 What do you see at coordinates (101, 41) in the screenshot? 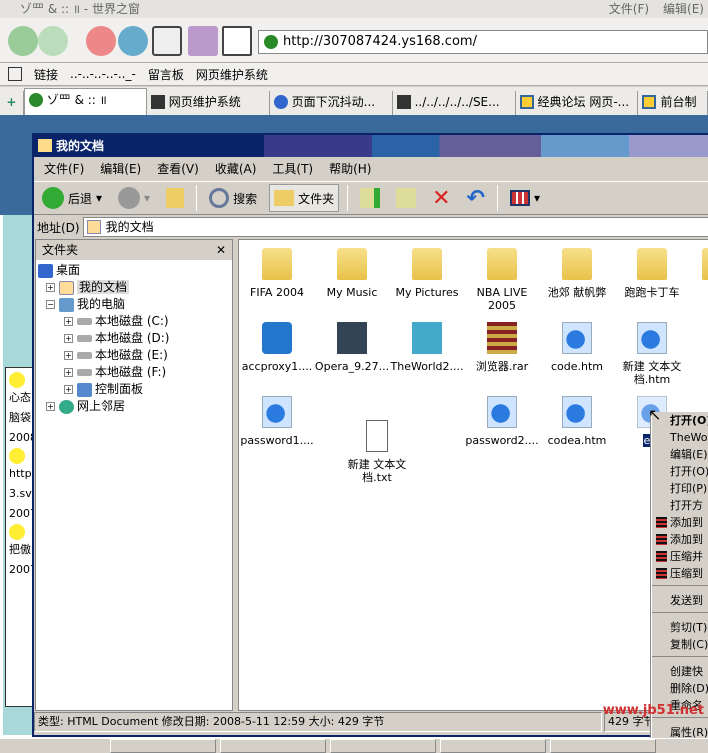
I see `stop-icon` at bounding box center [101, 41].